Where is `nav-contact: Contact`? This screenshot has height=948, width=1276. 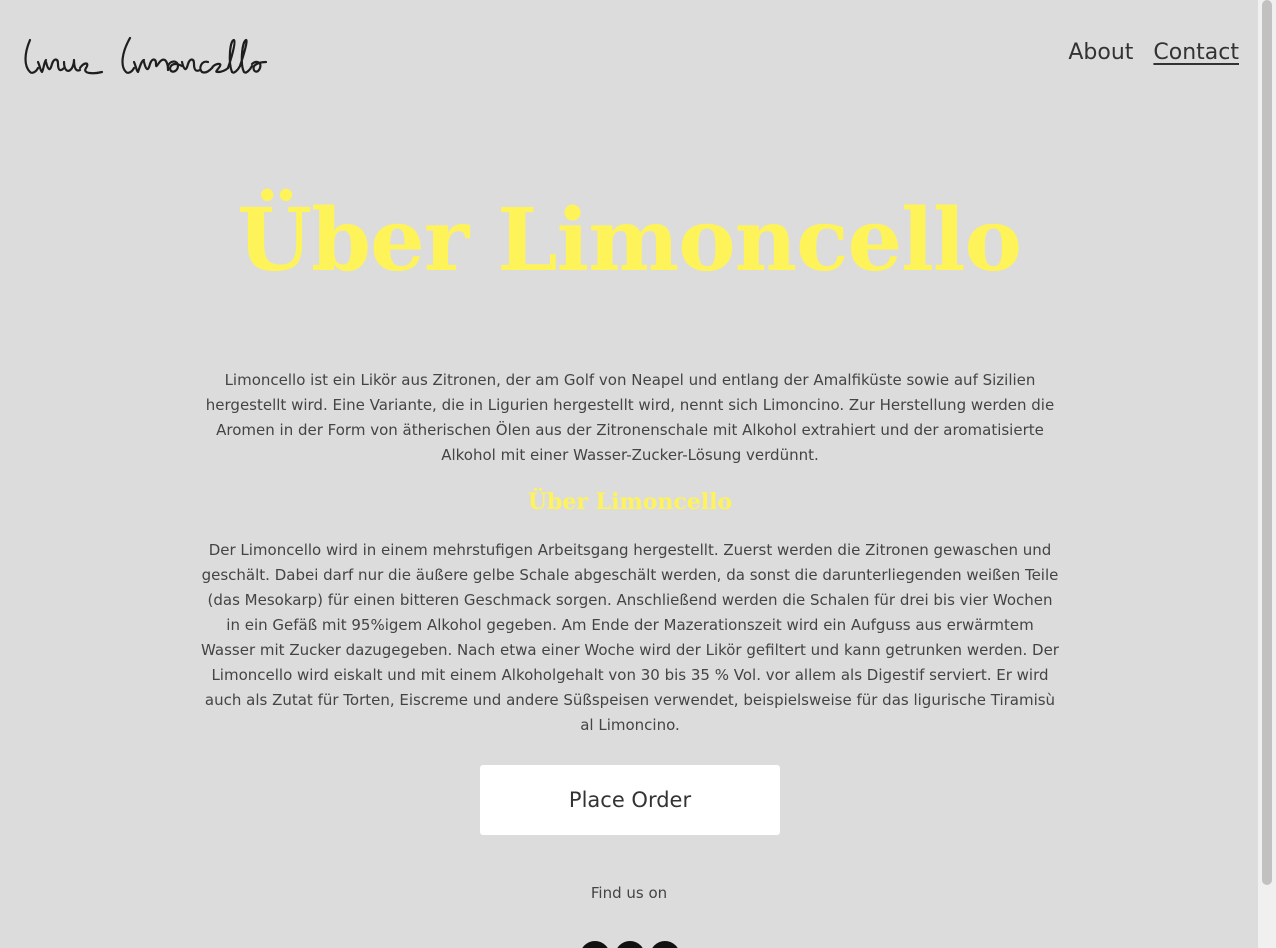
nav-contact: Contact is located at coordinates (1196, 52).